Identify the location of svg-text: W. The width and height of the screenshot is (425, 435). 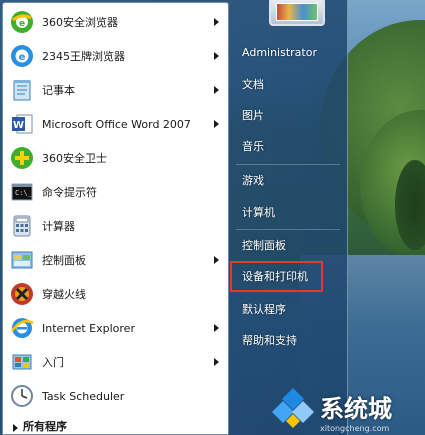
(18, 125).